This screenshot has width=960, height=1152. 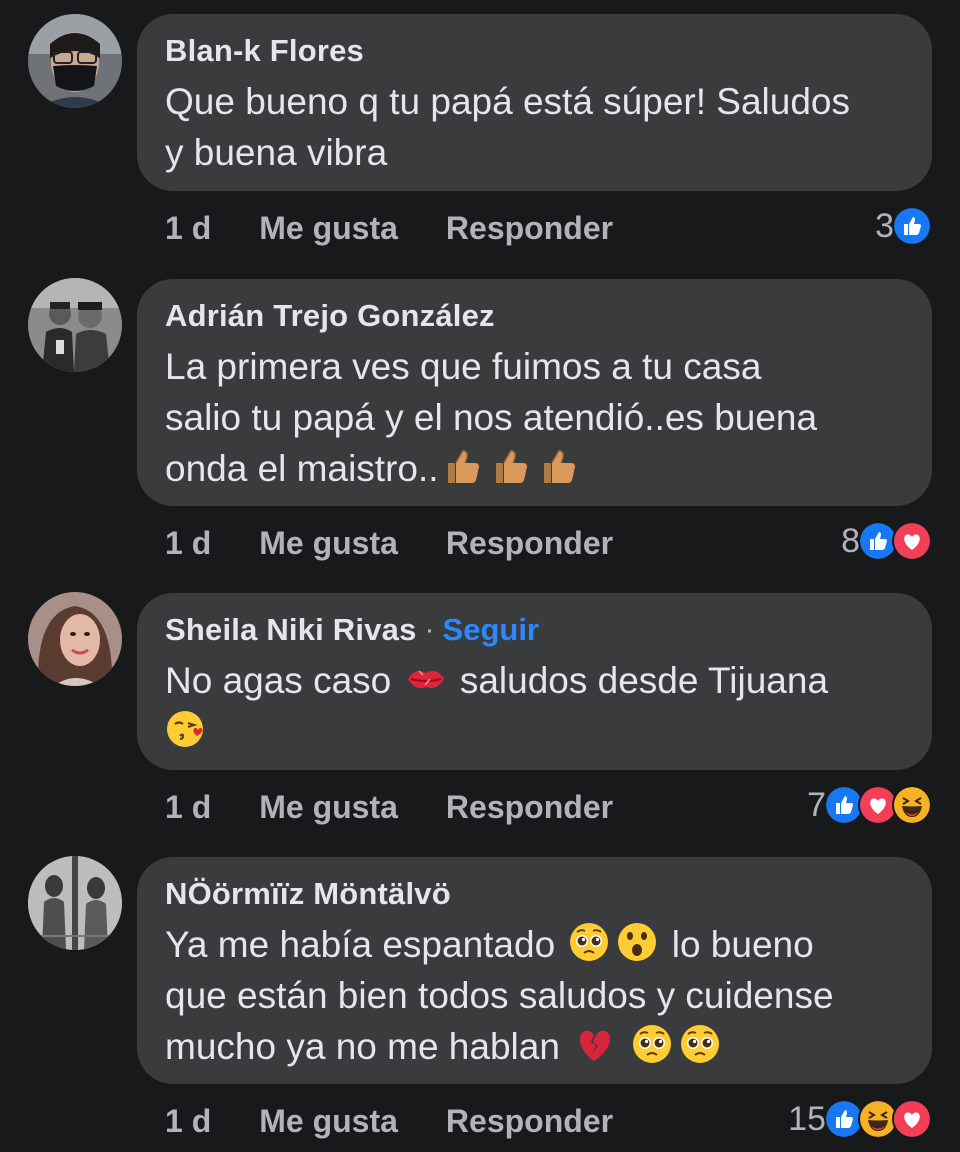 What do you see at coordinates (362, 1046) in the screenshot?
I see `comment-line-text: mucho ya no me hablan` at bounding box center [362, 1046].